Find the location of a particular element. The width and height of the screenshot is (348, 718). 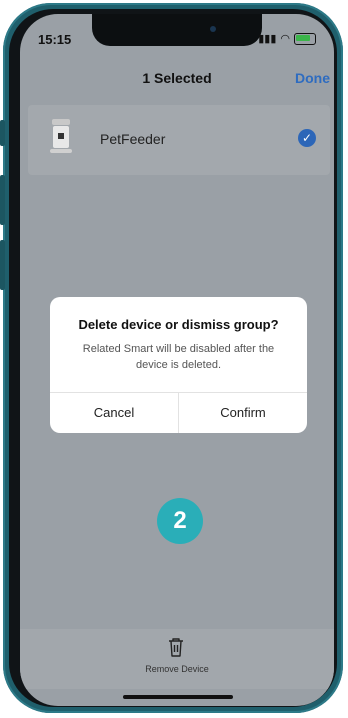

device-list-item: PetFeeder ✓ is located at coordinates (179, 140).